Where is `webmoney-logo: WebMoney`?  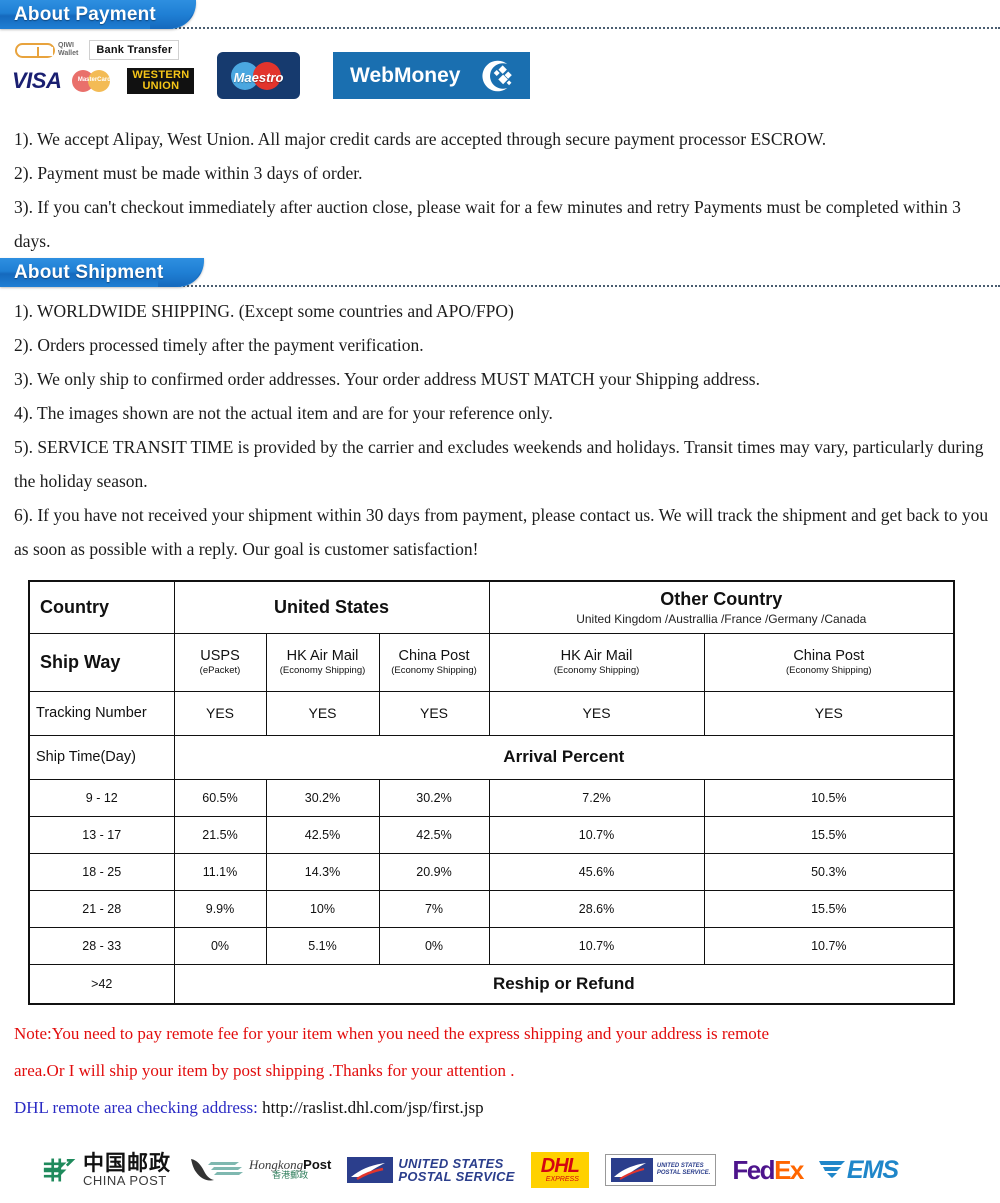 webmoney-logo: WebMoney is located at coordinates (431, 75).